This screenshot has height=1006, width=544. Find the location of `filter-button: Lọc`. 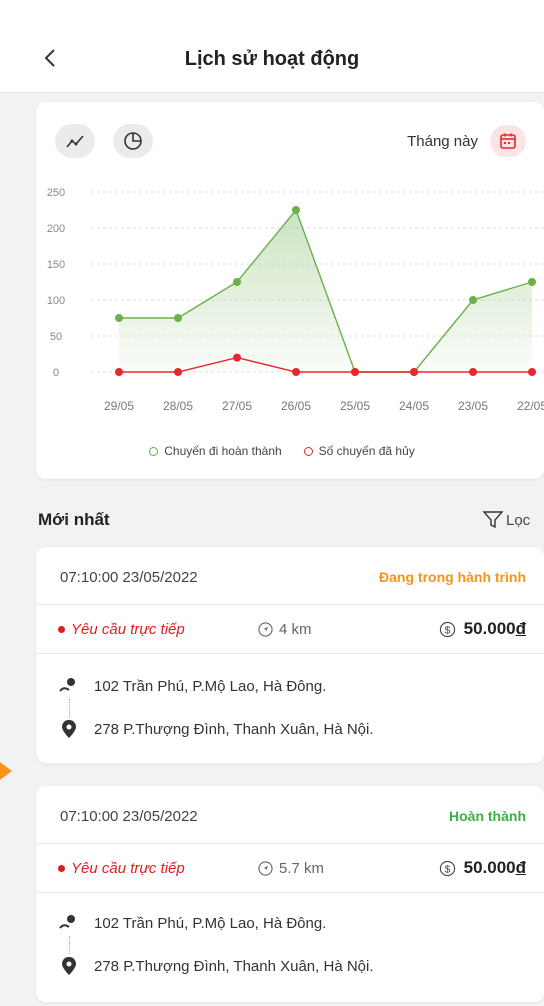

filter-button: Lọc is located at coordinates (506, 520).